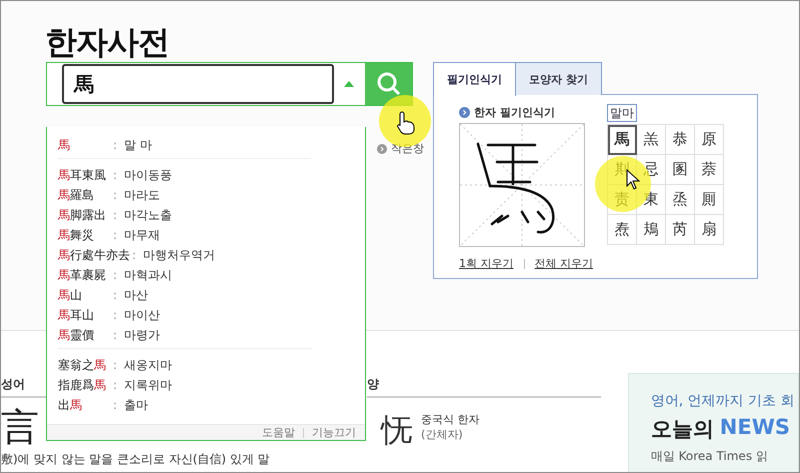 The height and width of the screenshot is (473, 800). Describe the element at coordinates (136, 459) in the screenshot. I see `idiom-definition: 敷)에 맞지 않는 말을 큰소리로 자신(自信) 있게 말` at that location.